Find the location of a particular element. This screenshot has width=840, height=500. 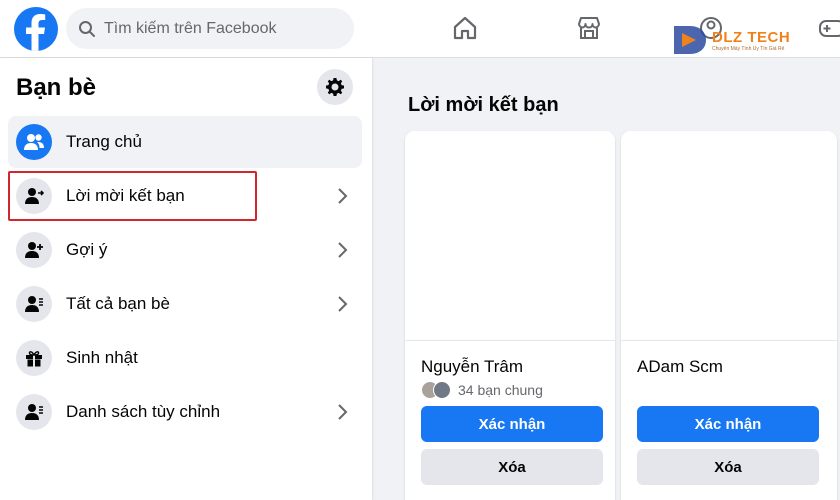

sidebar-item-friend-requests: Lời mời kết bạn is located at coordinates (185, 196).